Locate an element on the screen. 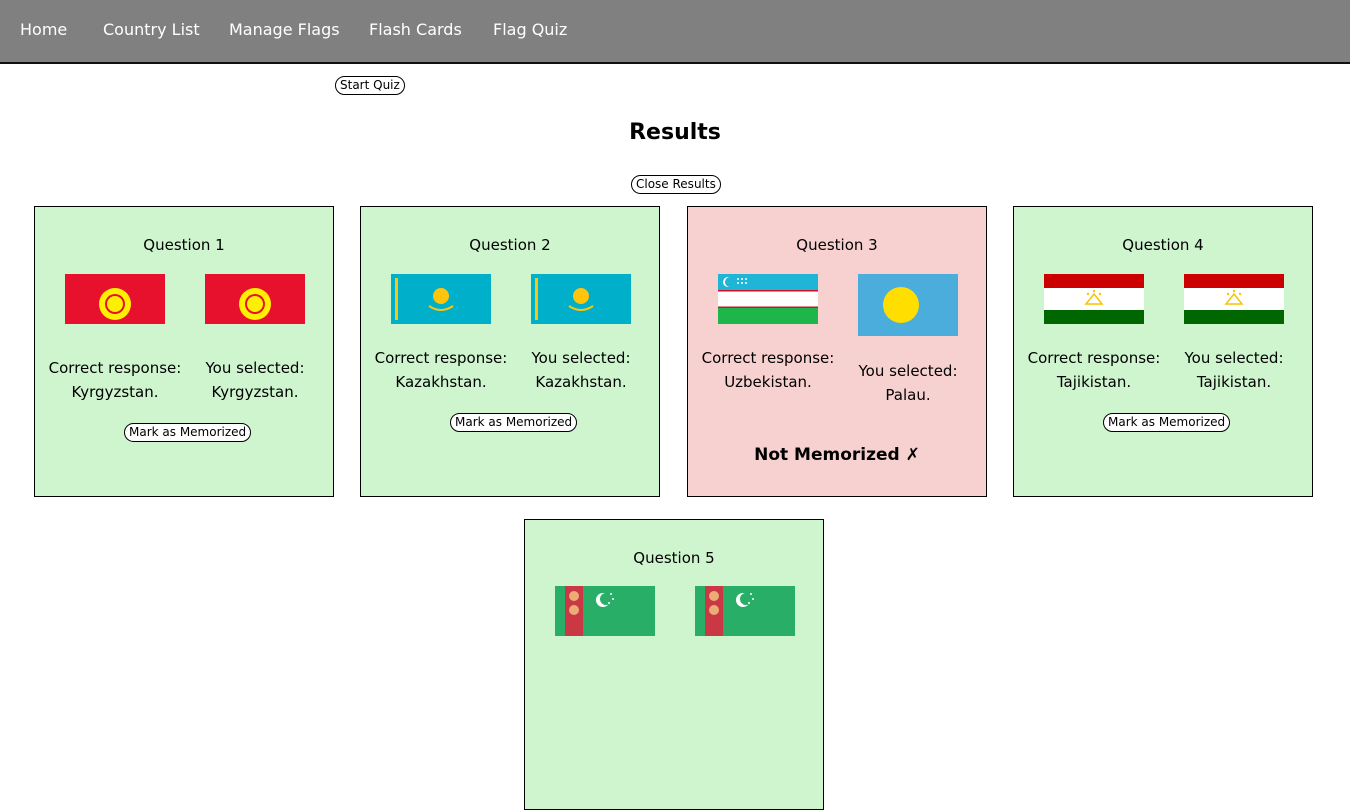 Image resolution: width=1350 pixels, height=810 pixels. start-quiz-button: Start Quiz is located at coordinates (370, 85).